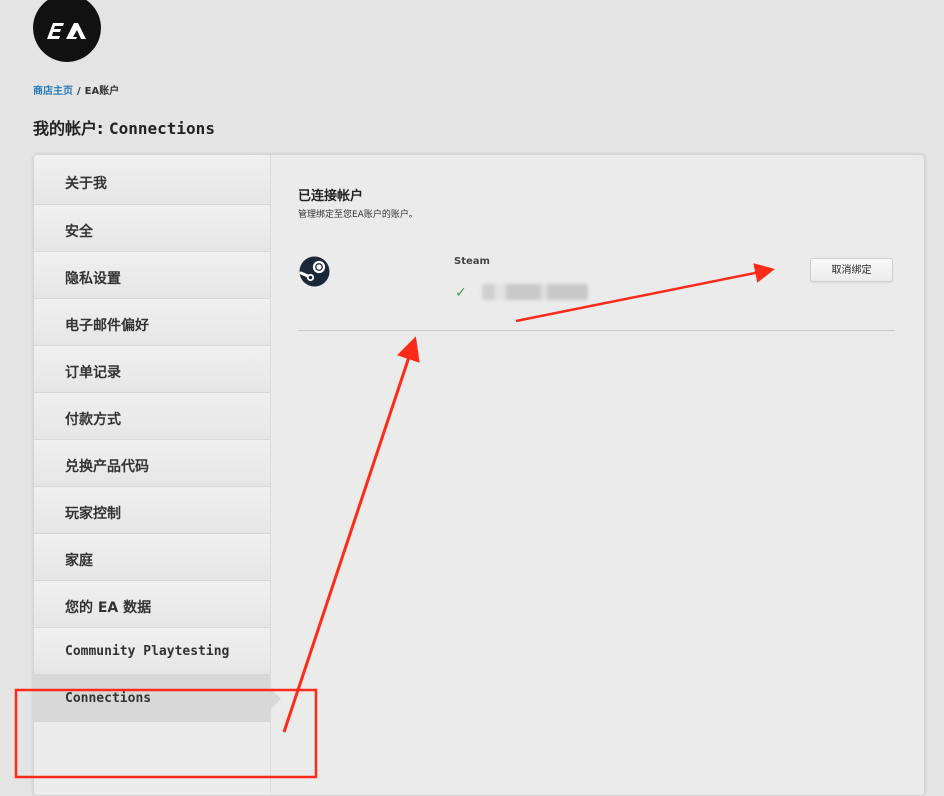  I want to click on sidebar-item-email-preferences: 电子邮件偏好, so click(152, 322).